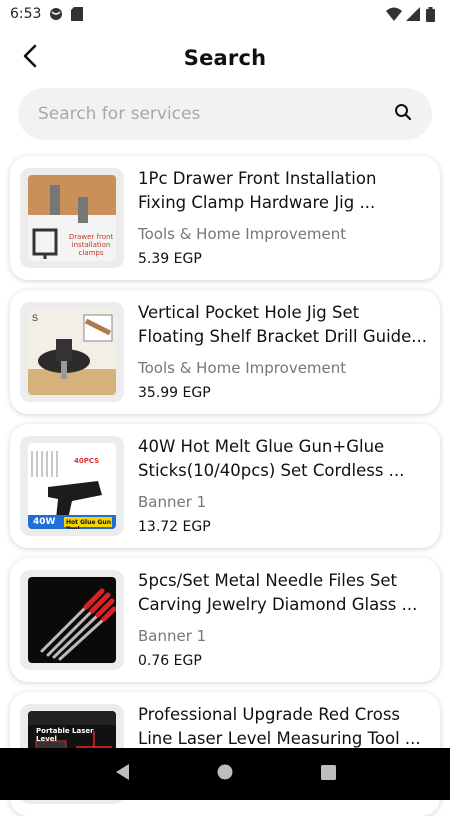  Describe the element at coordinates (170, 259) in the screenshot. I see `product-price: 5.39 EGP` at that location.